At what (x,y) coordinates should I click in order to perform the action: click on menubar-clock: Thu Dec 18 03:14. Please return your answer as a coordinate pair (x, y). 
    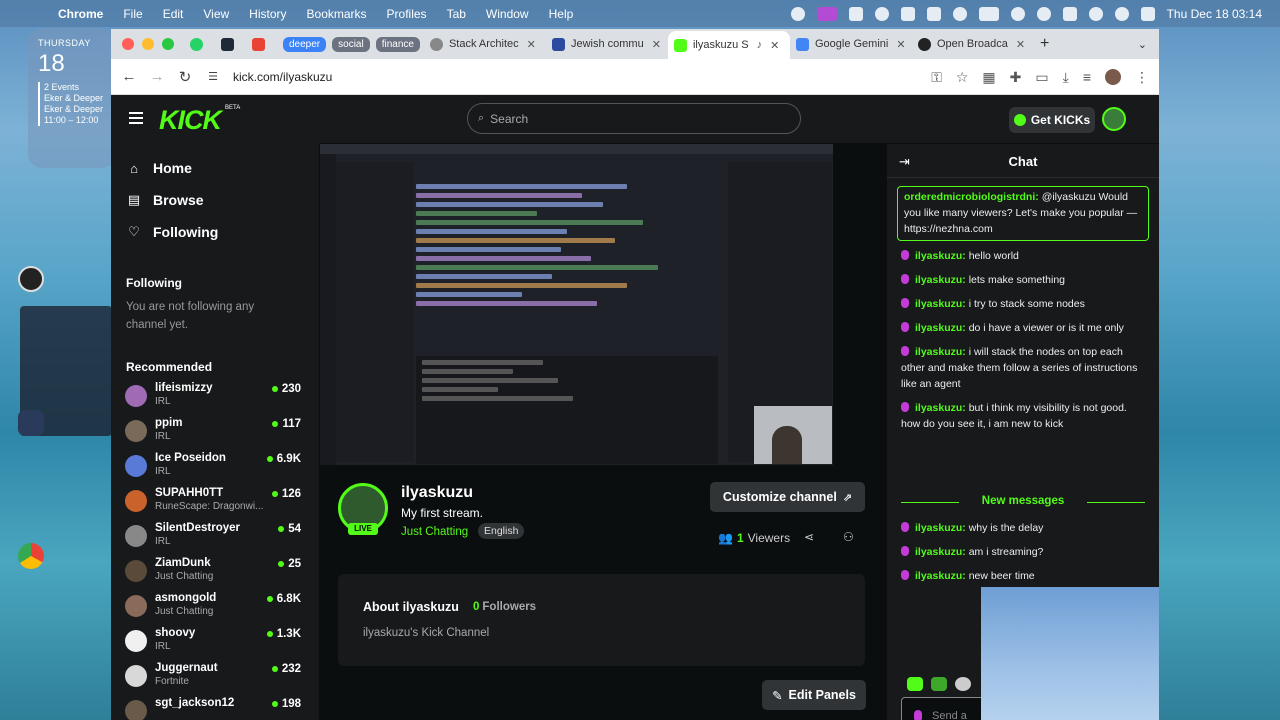
    Looking at the image, I should click on (1214, 14).